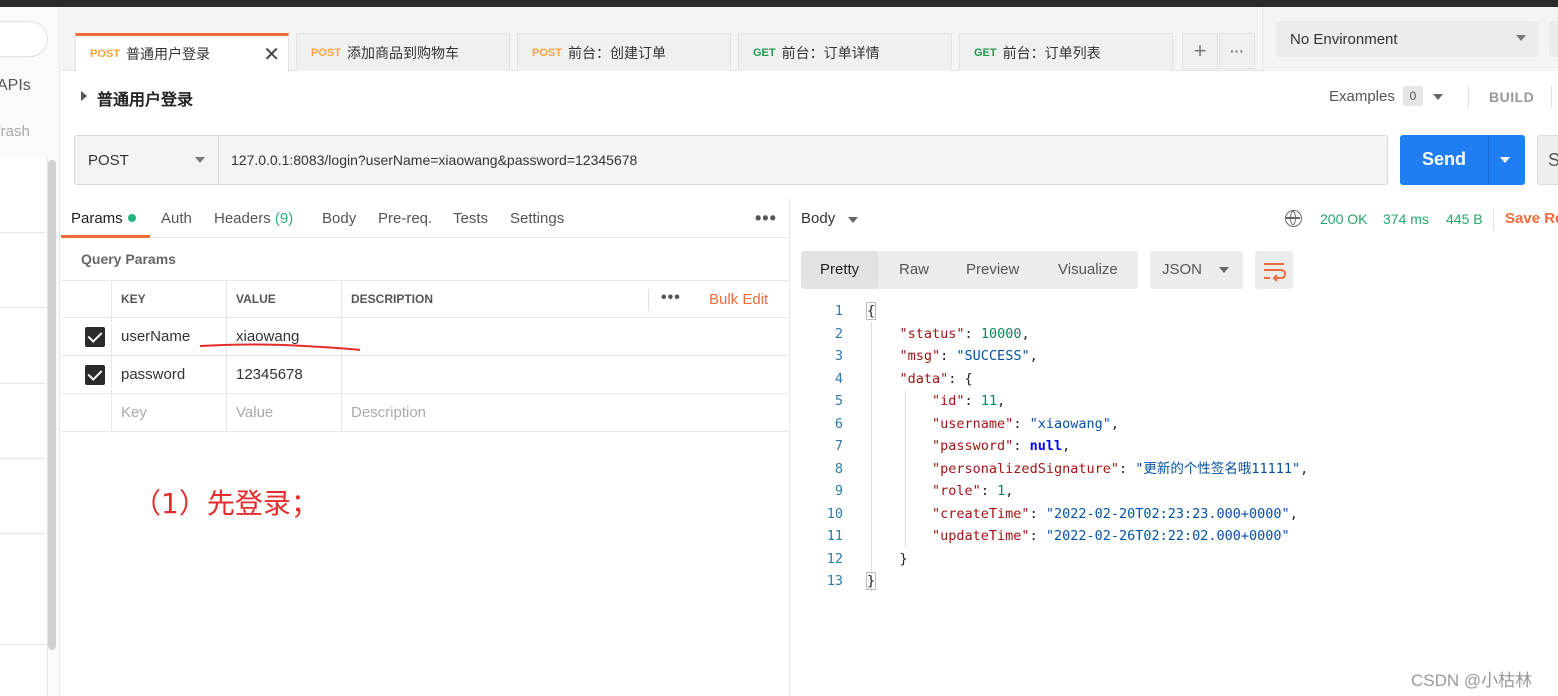  I want to click on tab-body: Body, so click(339, 218).